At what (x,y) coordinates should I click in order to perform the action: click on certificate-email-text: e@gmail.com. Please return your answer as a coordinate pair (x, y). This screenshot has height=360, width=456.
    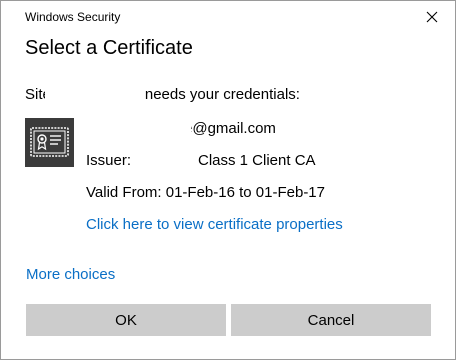
    Looking at the image, I should click on (230, 128).